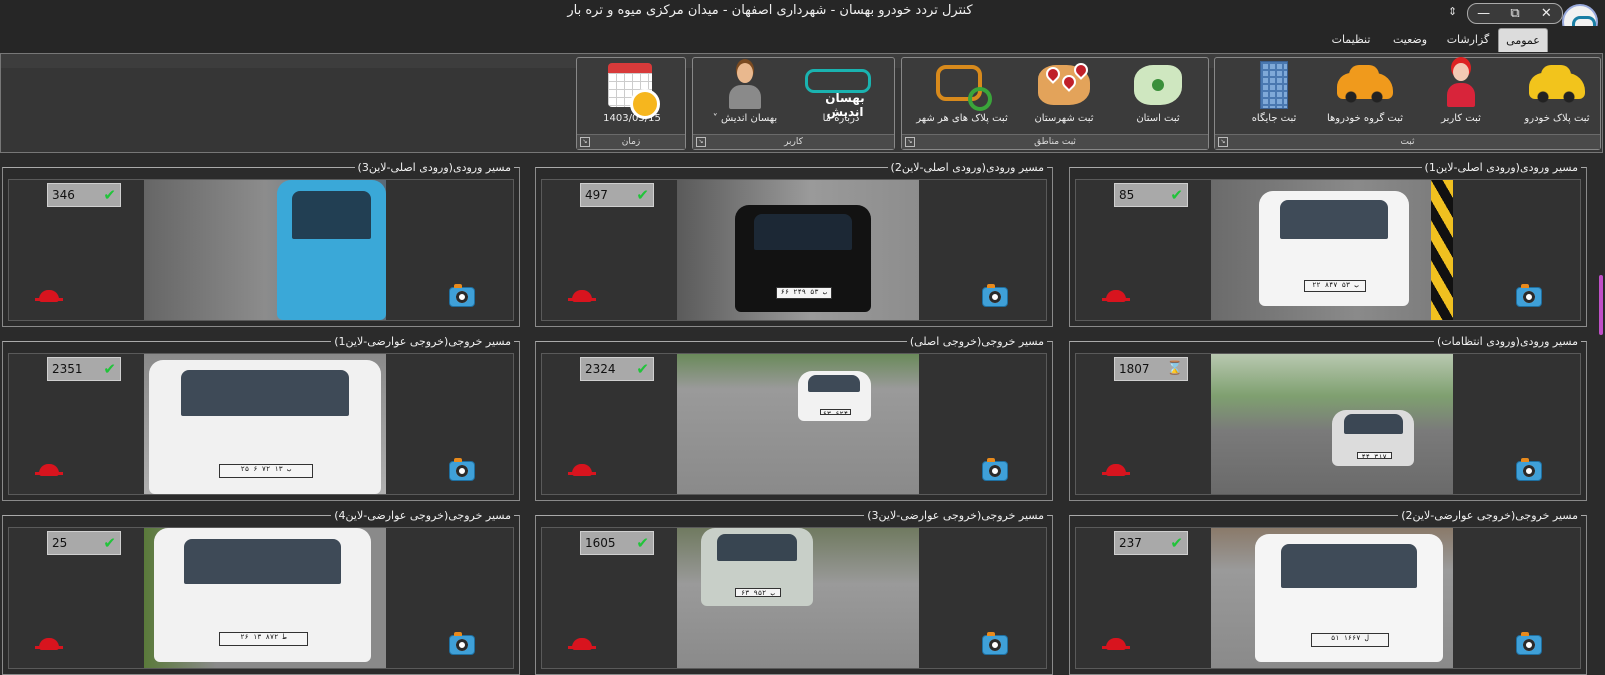 Image resolution: width=1605 pixels, height=675 pixels. Describe the element at coordinates (600, 543) in the screenshot. I see `vehicle-count-value: 1605` at that location.